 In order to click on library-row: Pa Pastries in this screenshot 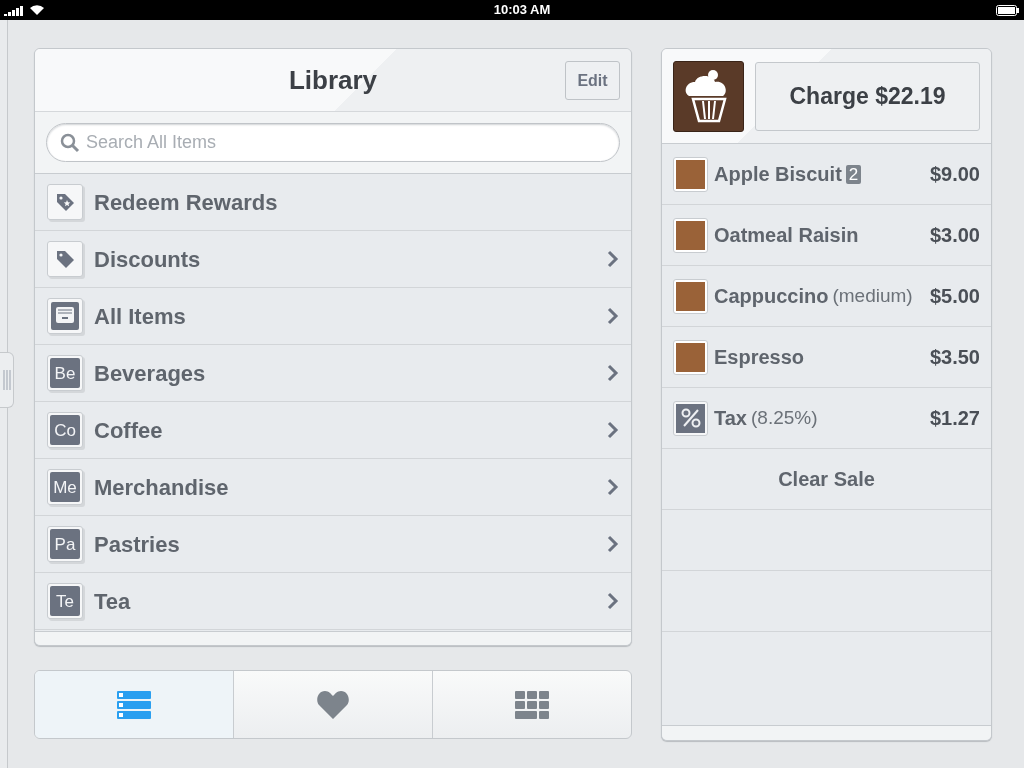, I will do `click(333, 544)`.